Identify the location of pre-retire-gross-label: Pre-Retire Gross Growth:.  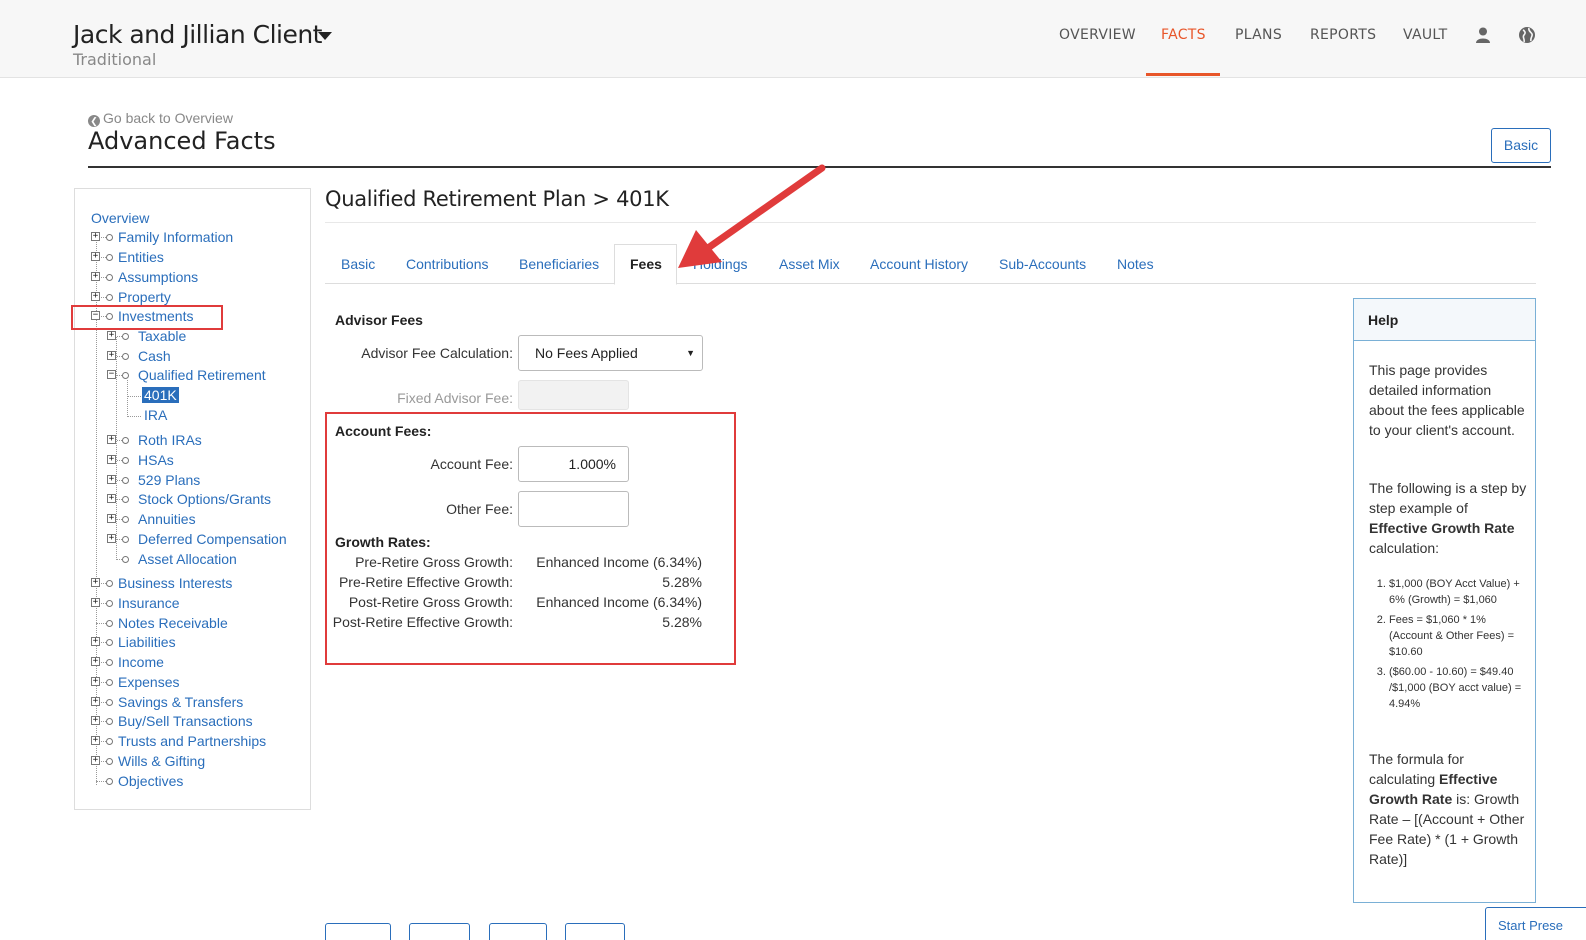
(434, 562).